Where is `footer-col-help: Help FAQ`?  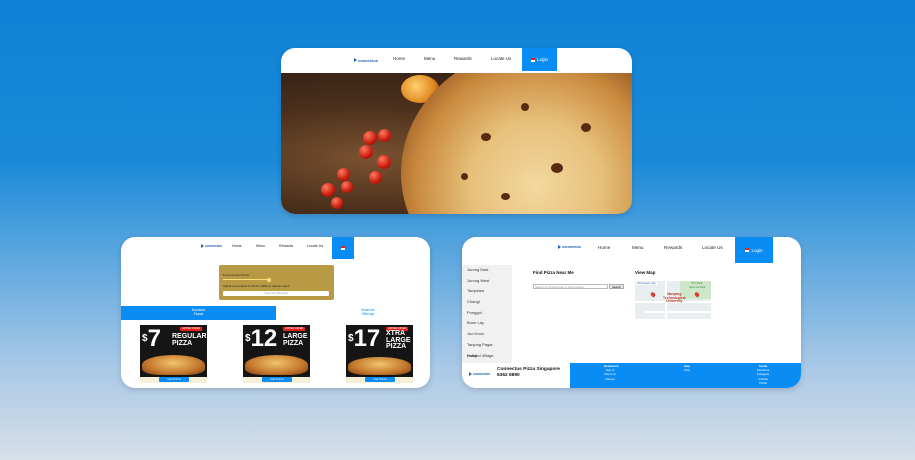 footer-col-help: Help FAQ is located at coordinates (687, 368).